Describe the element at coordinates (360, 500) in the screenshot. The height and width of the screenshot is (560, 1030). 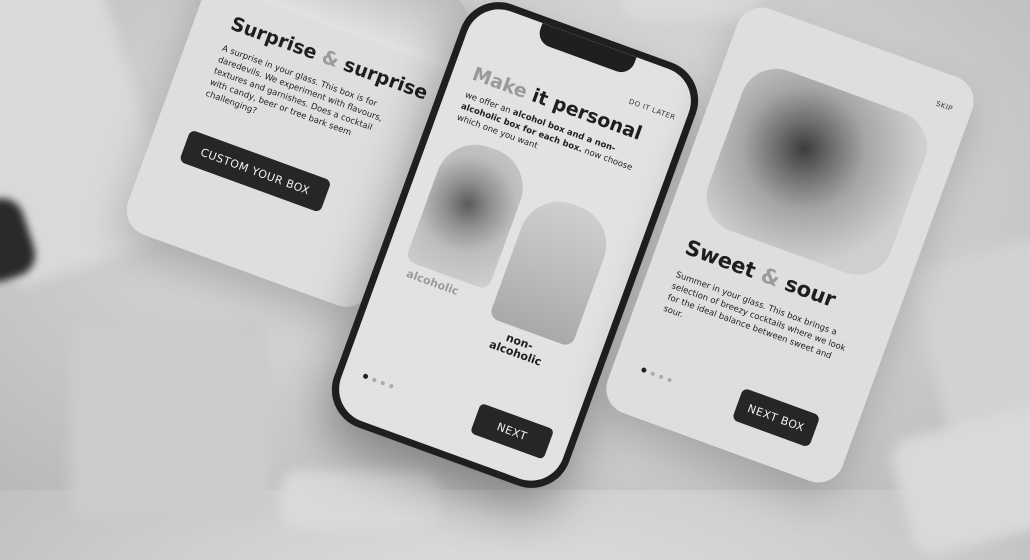
I see `bg-card-bottom-center` at that location.